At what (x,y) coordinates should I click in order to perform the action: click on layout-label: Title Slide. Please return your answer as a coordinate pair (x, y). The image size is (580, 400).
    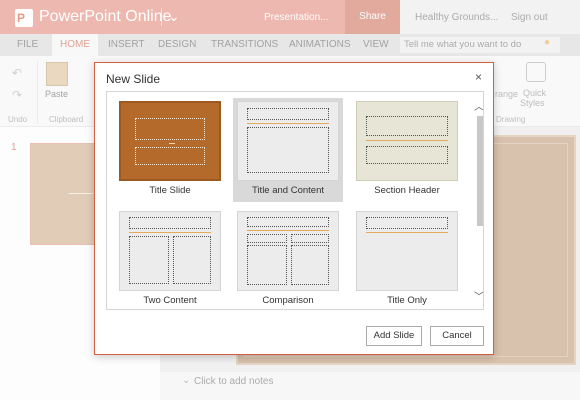
    Looking at the image, I should click on (170, 190).